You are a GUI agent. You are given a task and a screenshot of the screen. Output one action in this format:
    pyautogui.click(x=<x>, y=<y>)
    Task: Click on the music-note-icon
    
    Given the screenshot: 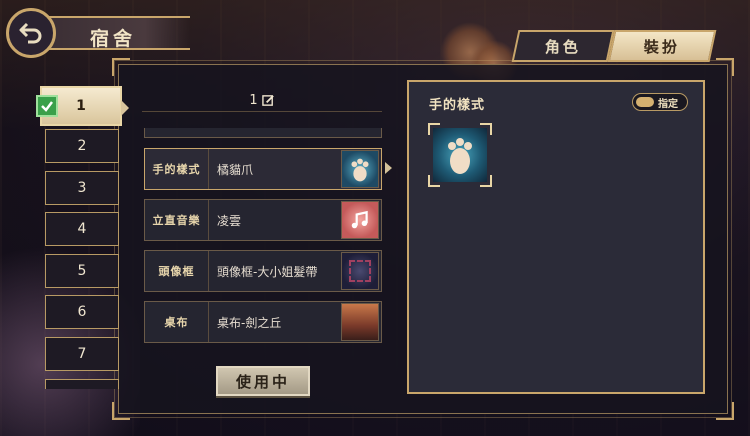 What is the action you would take?
    pyautogui.click(x=360, y=220)
    